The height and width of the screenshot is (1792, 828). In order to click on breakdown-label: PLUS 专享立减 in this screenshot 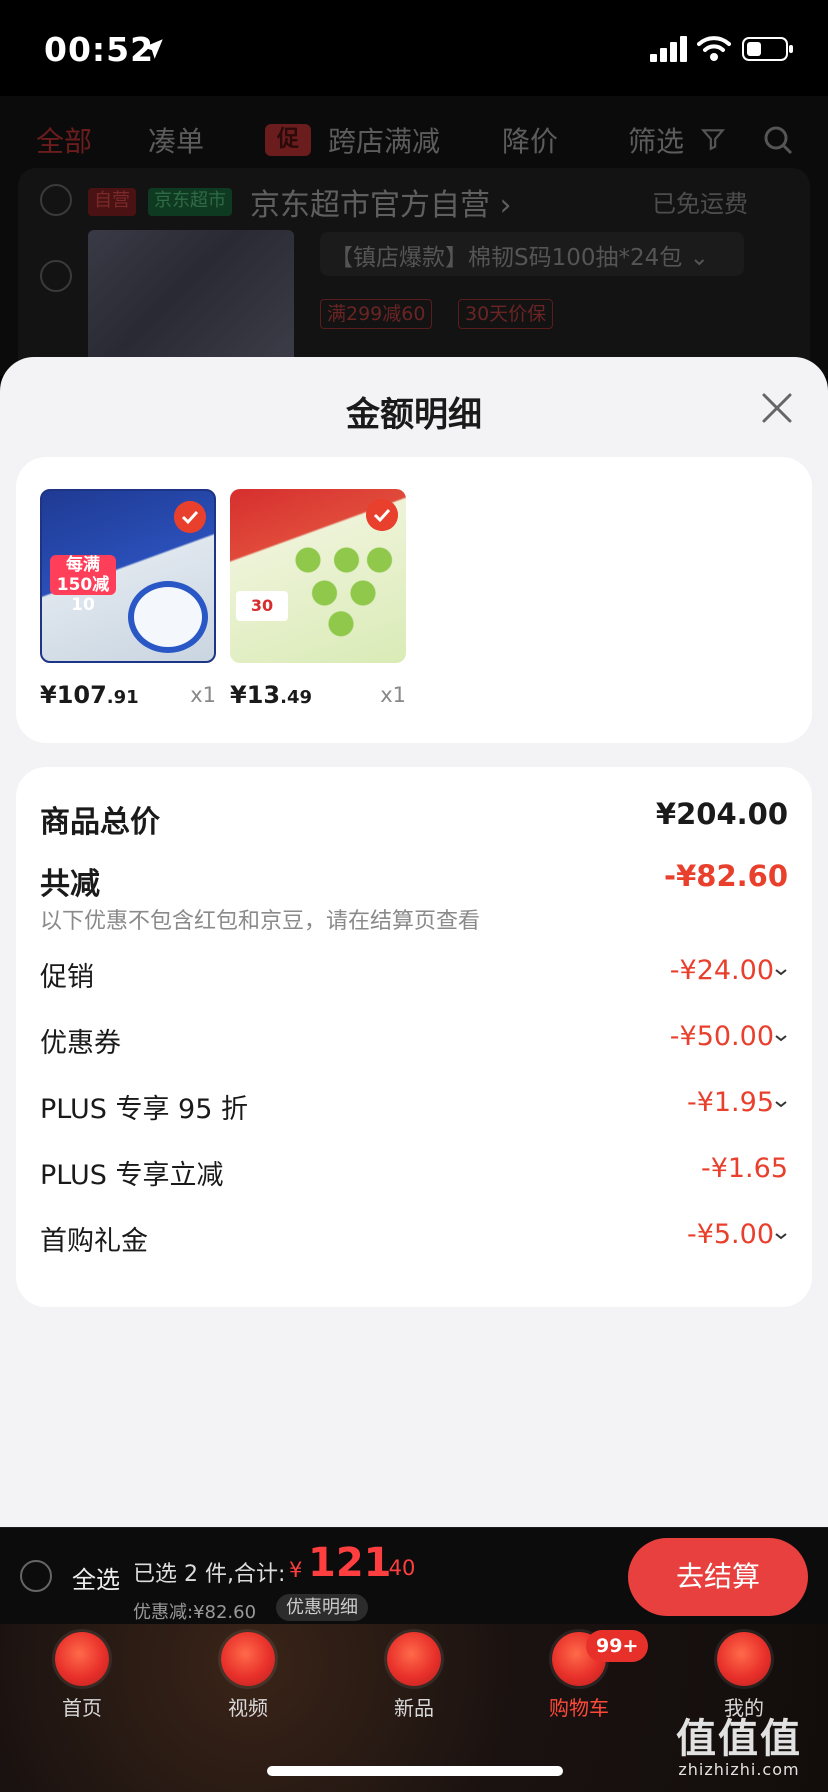, I will do `click(132, 1175)`.